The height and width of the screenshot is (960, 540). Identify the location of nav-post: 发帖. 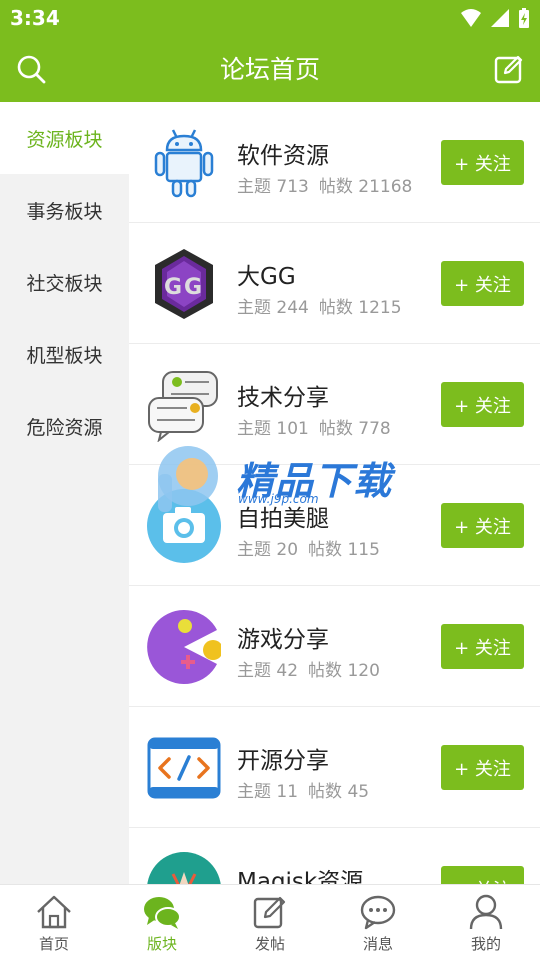
(270, 922).